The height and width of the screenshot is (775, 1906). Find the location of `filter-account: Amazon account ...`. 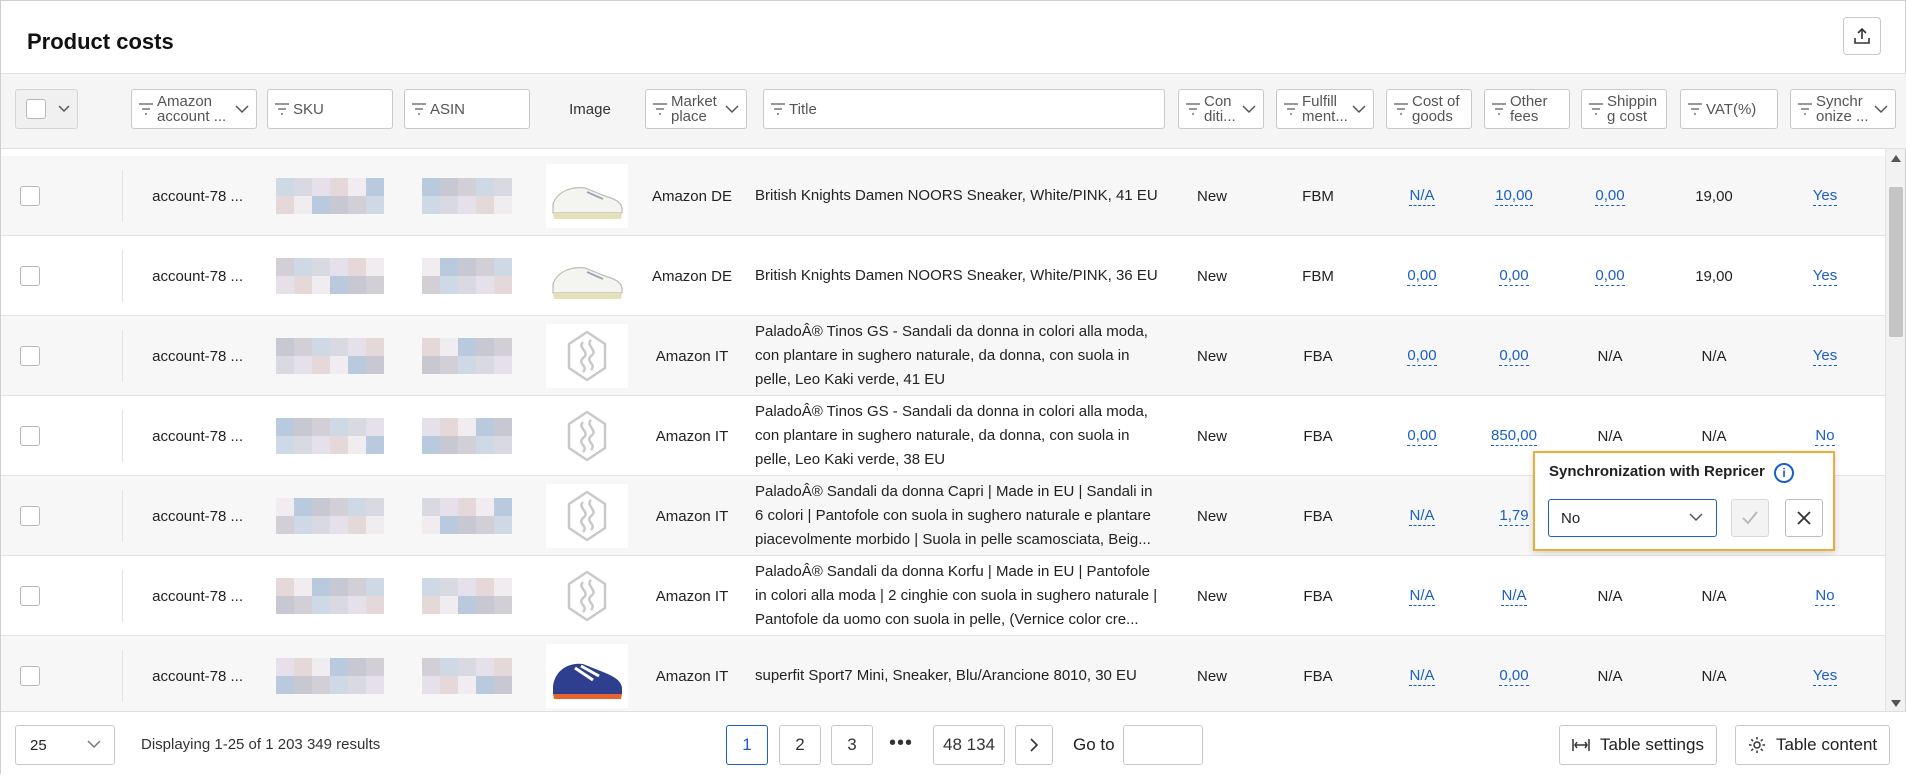

filter-account: Amazon account ... is located at coordinates (194, 109).